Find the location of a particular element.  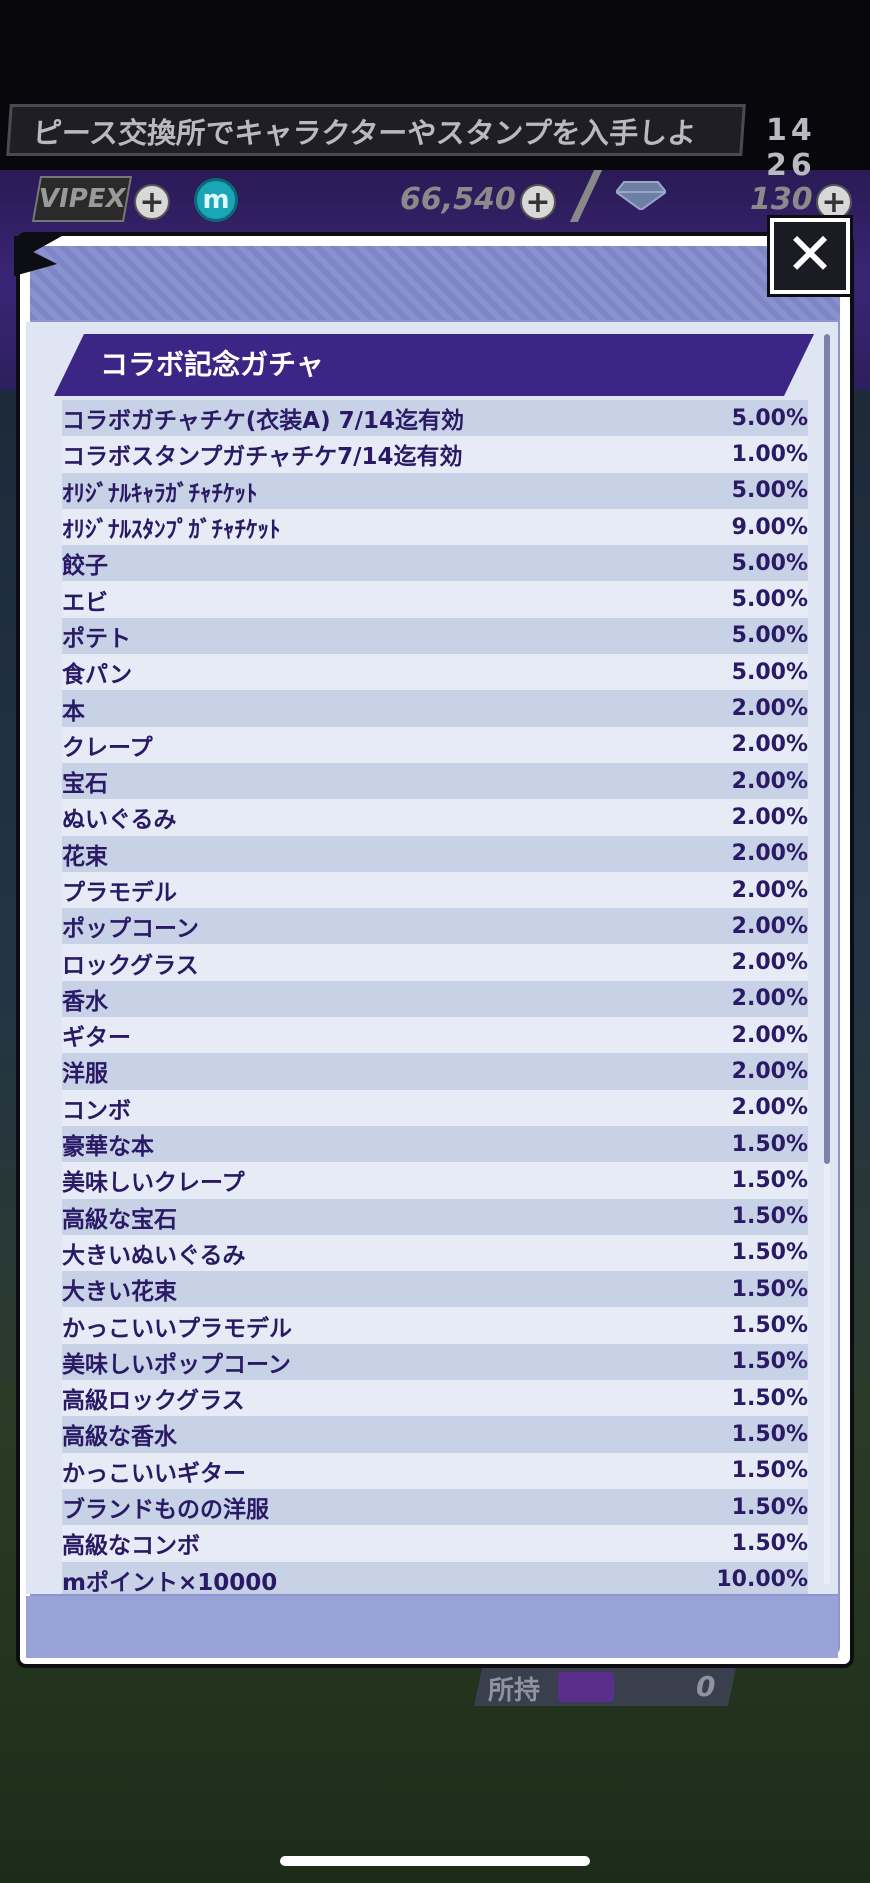

item-name: プラモデル is located at coordinates (119, 893).